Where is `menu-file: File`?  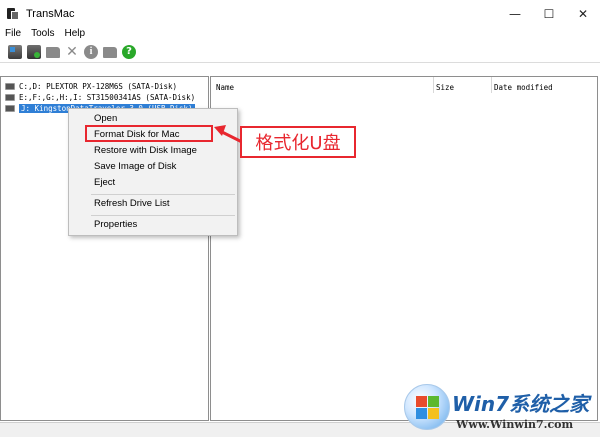
menu-file: File is located at coordinates (13, 33).